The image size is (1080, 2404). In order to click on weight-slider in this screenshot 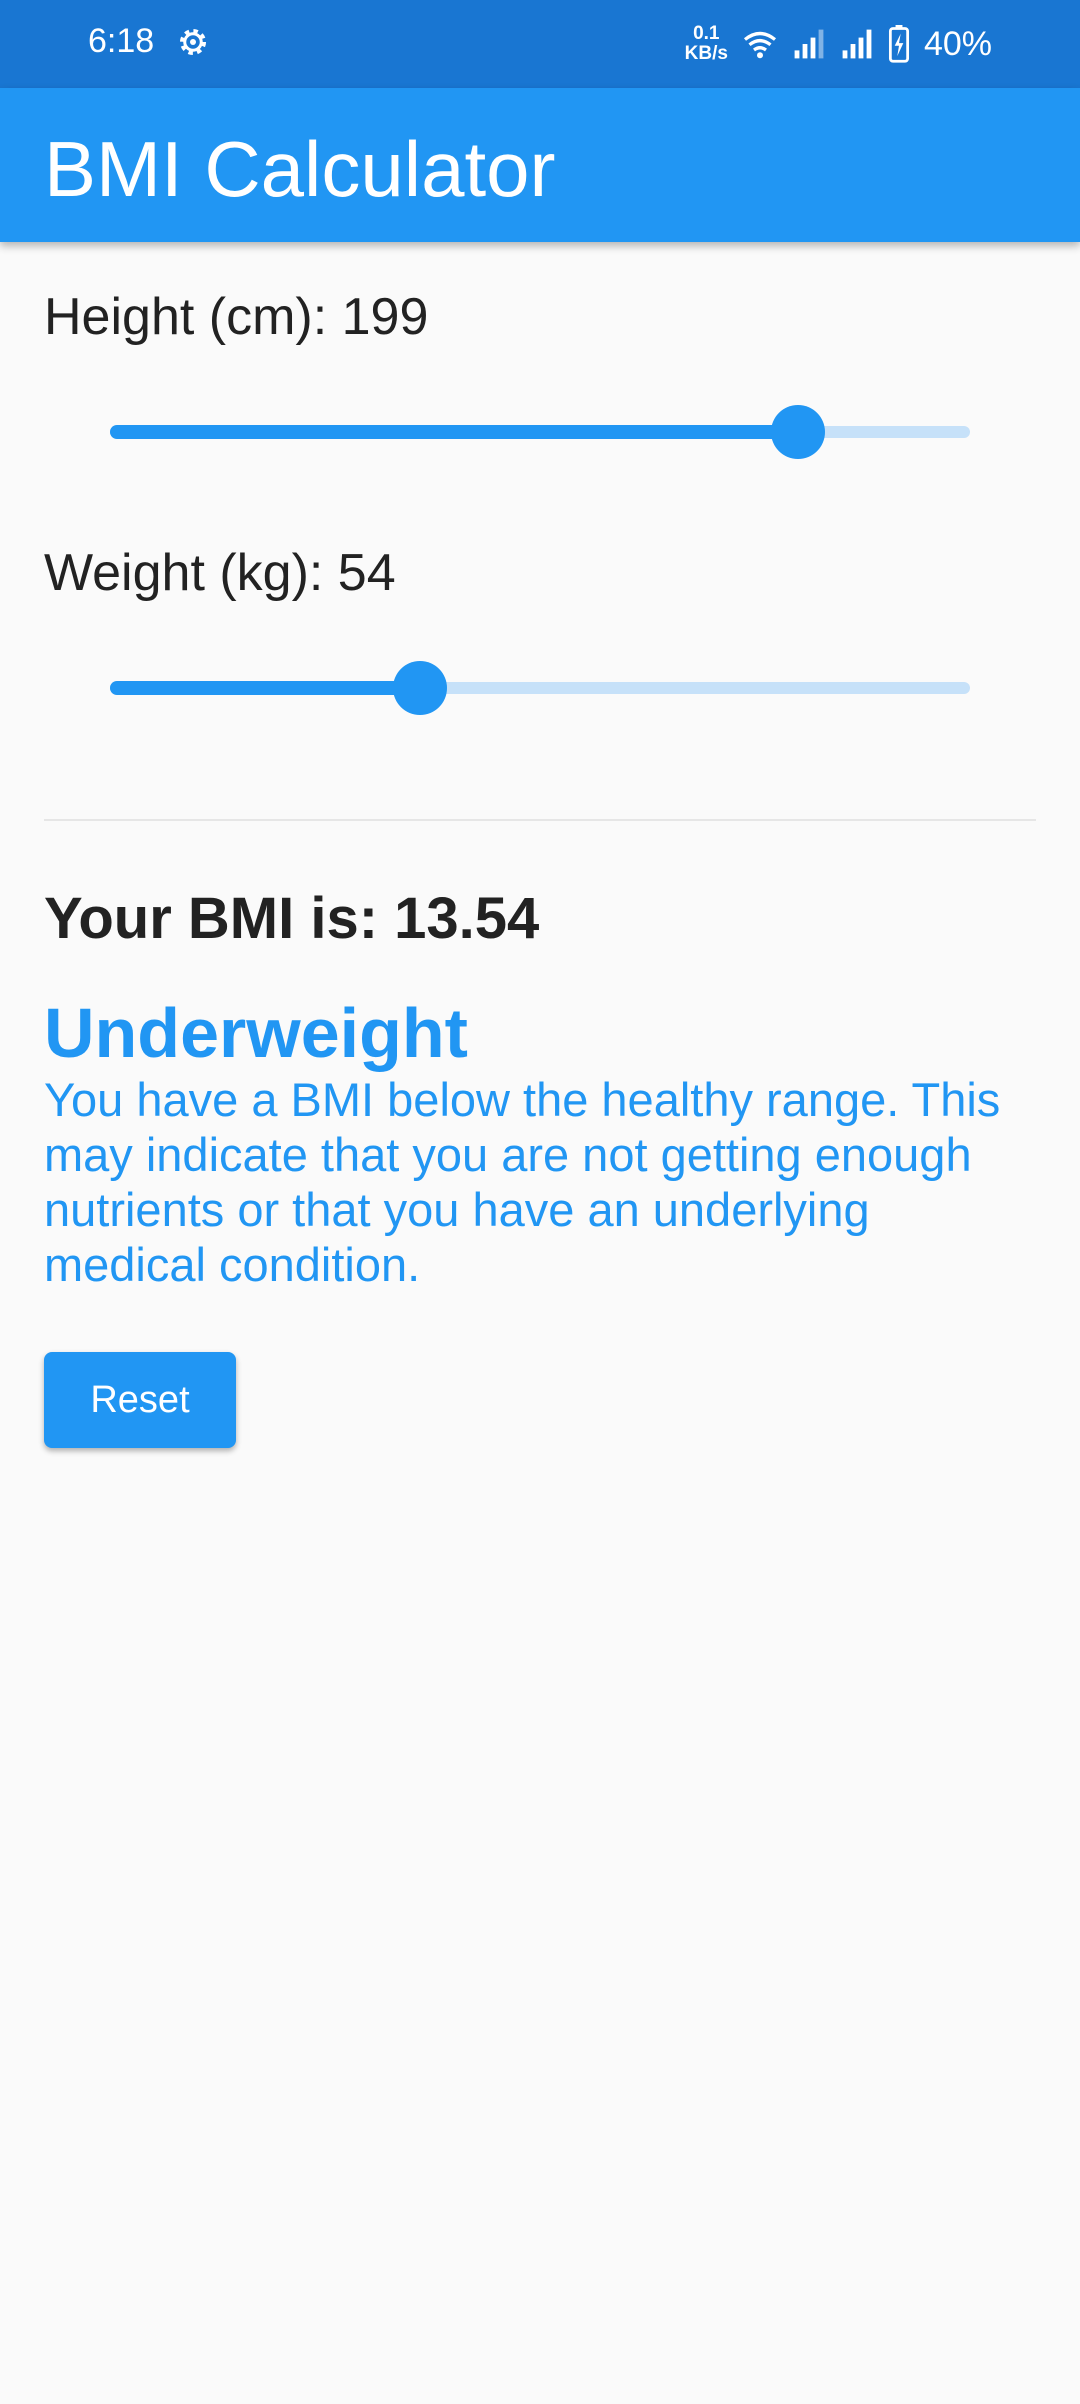, I will do `click(540, 688)`.